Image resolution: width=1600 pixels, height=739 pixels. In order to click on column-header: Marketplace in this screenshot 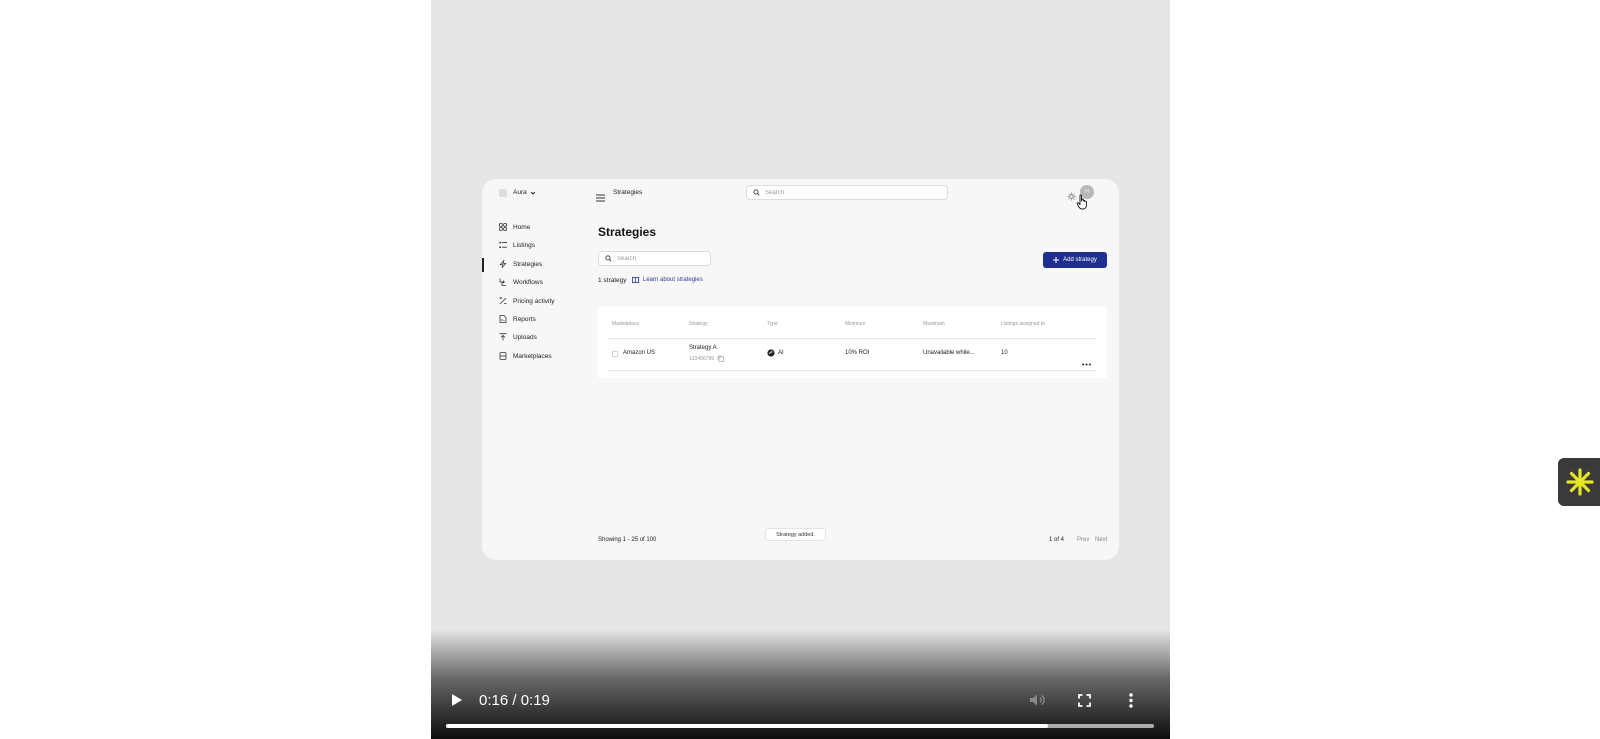, I will do `click(626, 324)`.